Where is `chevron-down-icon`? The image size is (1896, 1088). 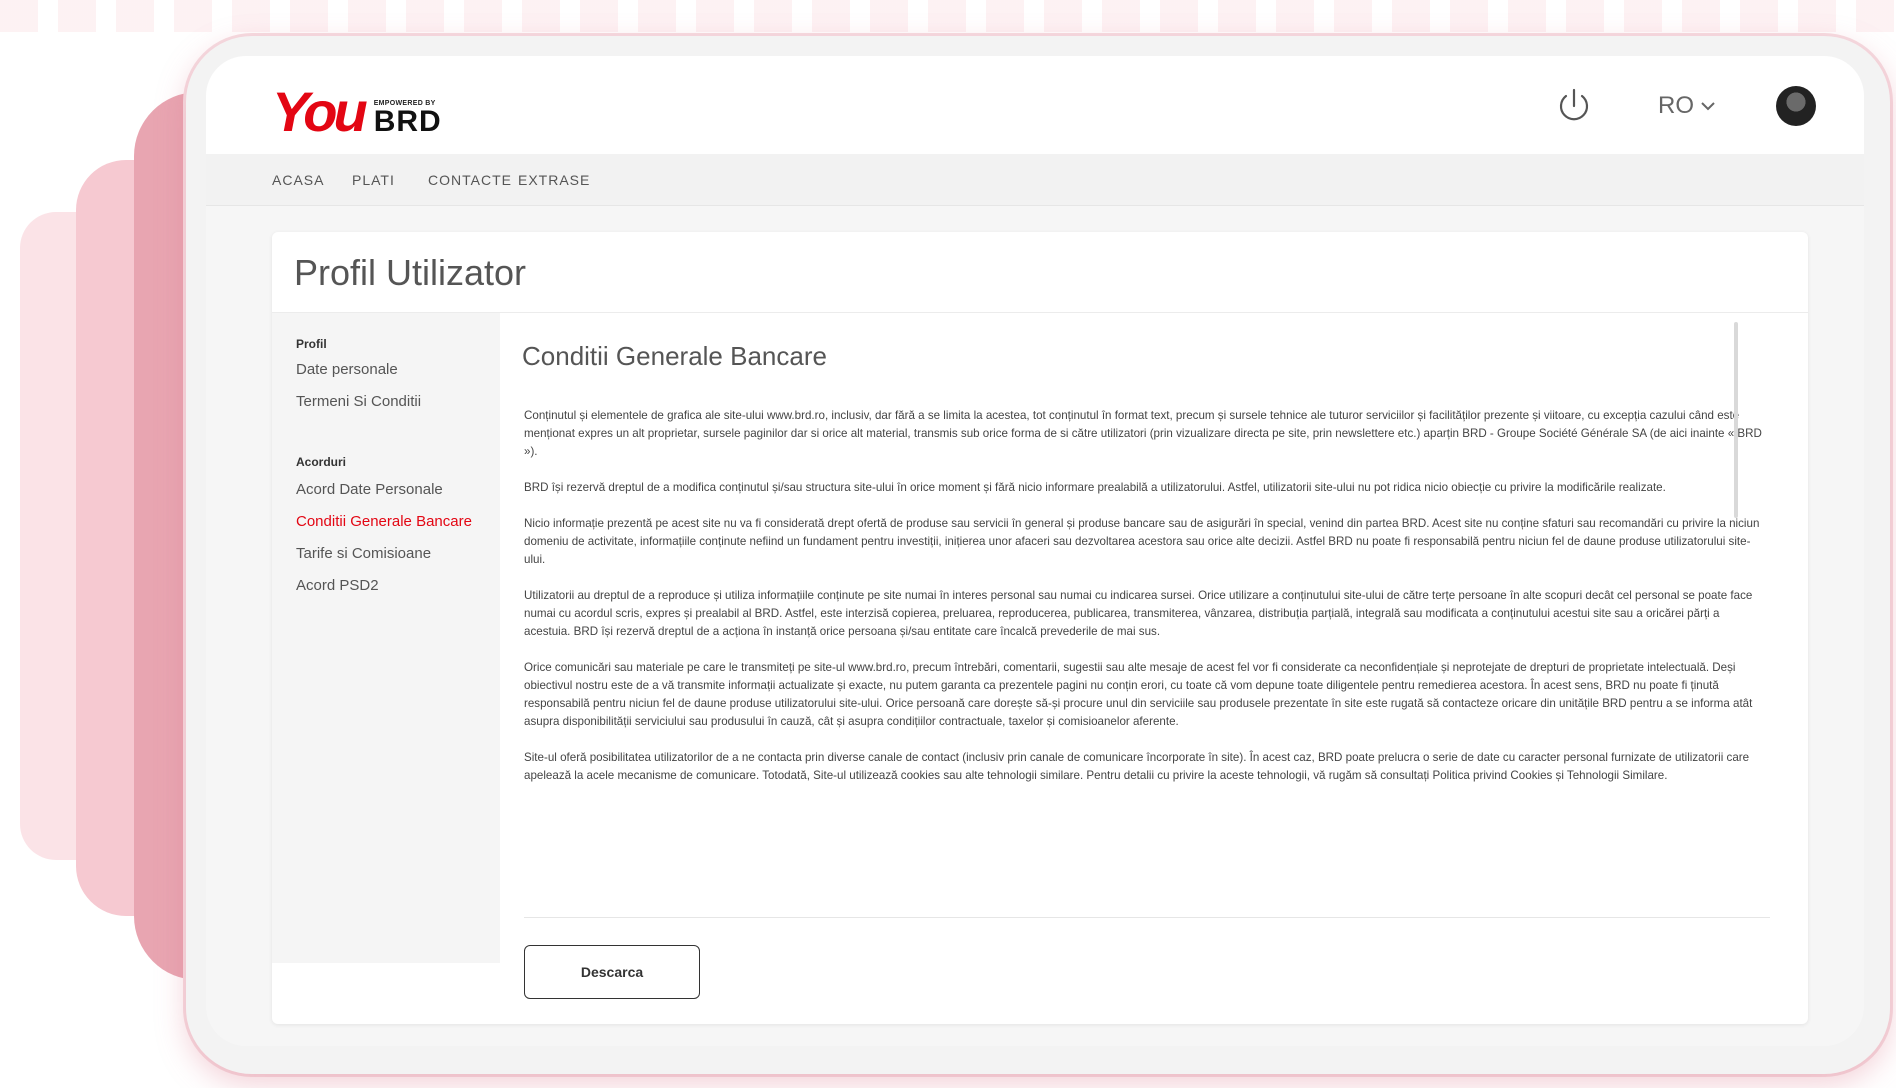
chevron-down-icon is located at coordinates (1708, 106).